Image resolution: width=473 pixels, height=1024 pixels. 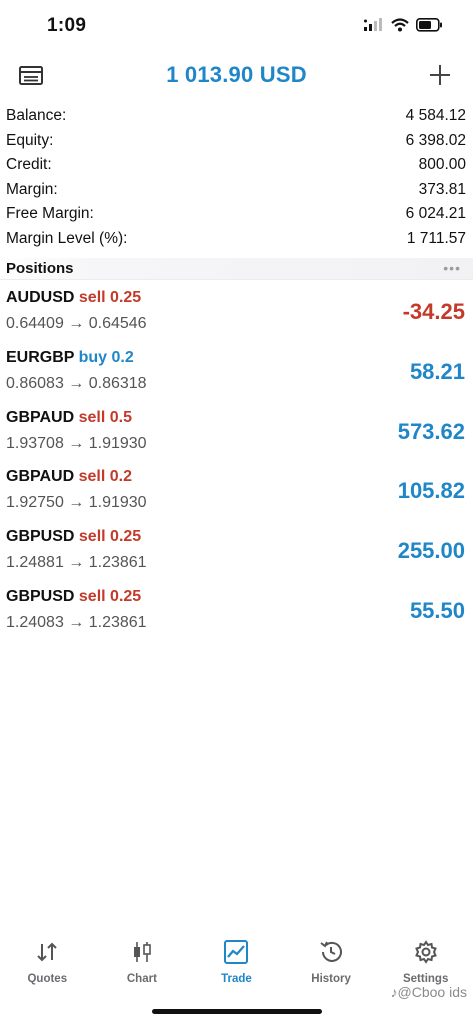 I want to click on candlestick-icon, so click(x=142, y=952).